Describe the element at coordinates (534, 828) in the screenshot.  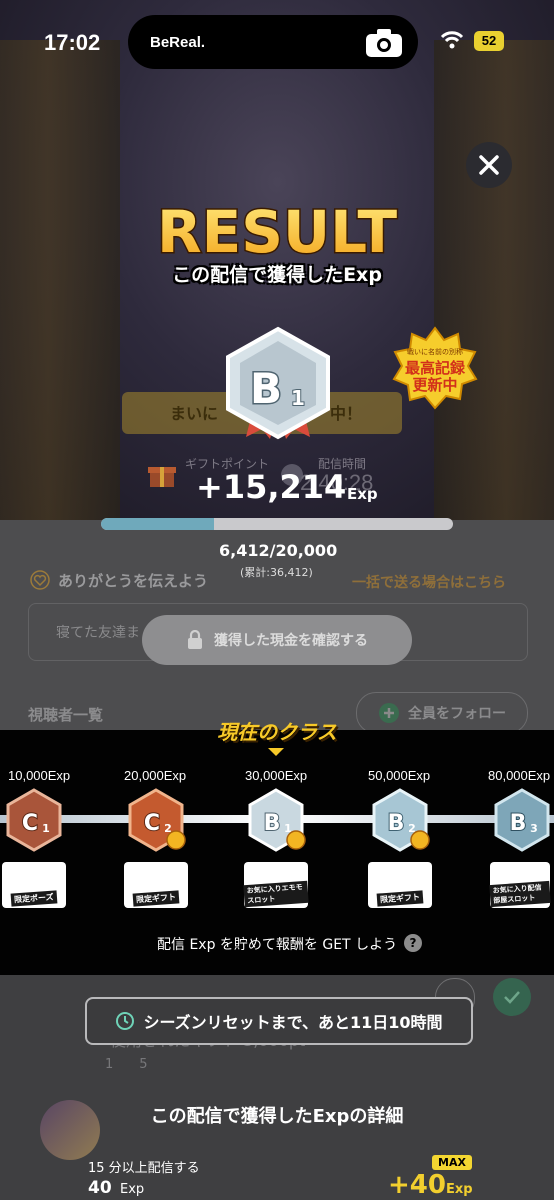
I see `tier-rank-sub: 3` at that location.